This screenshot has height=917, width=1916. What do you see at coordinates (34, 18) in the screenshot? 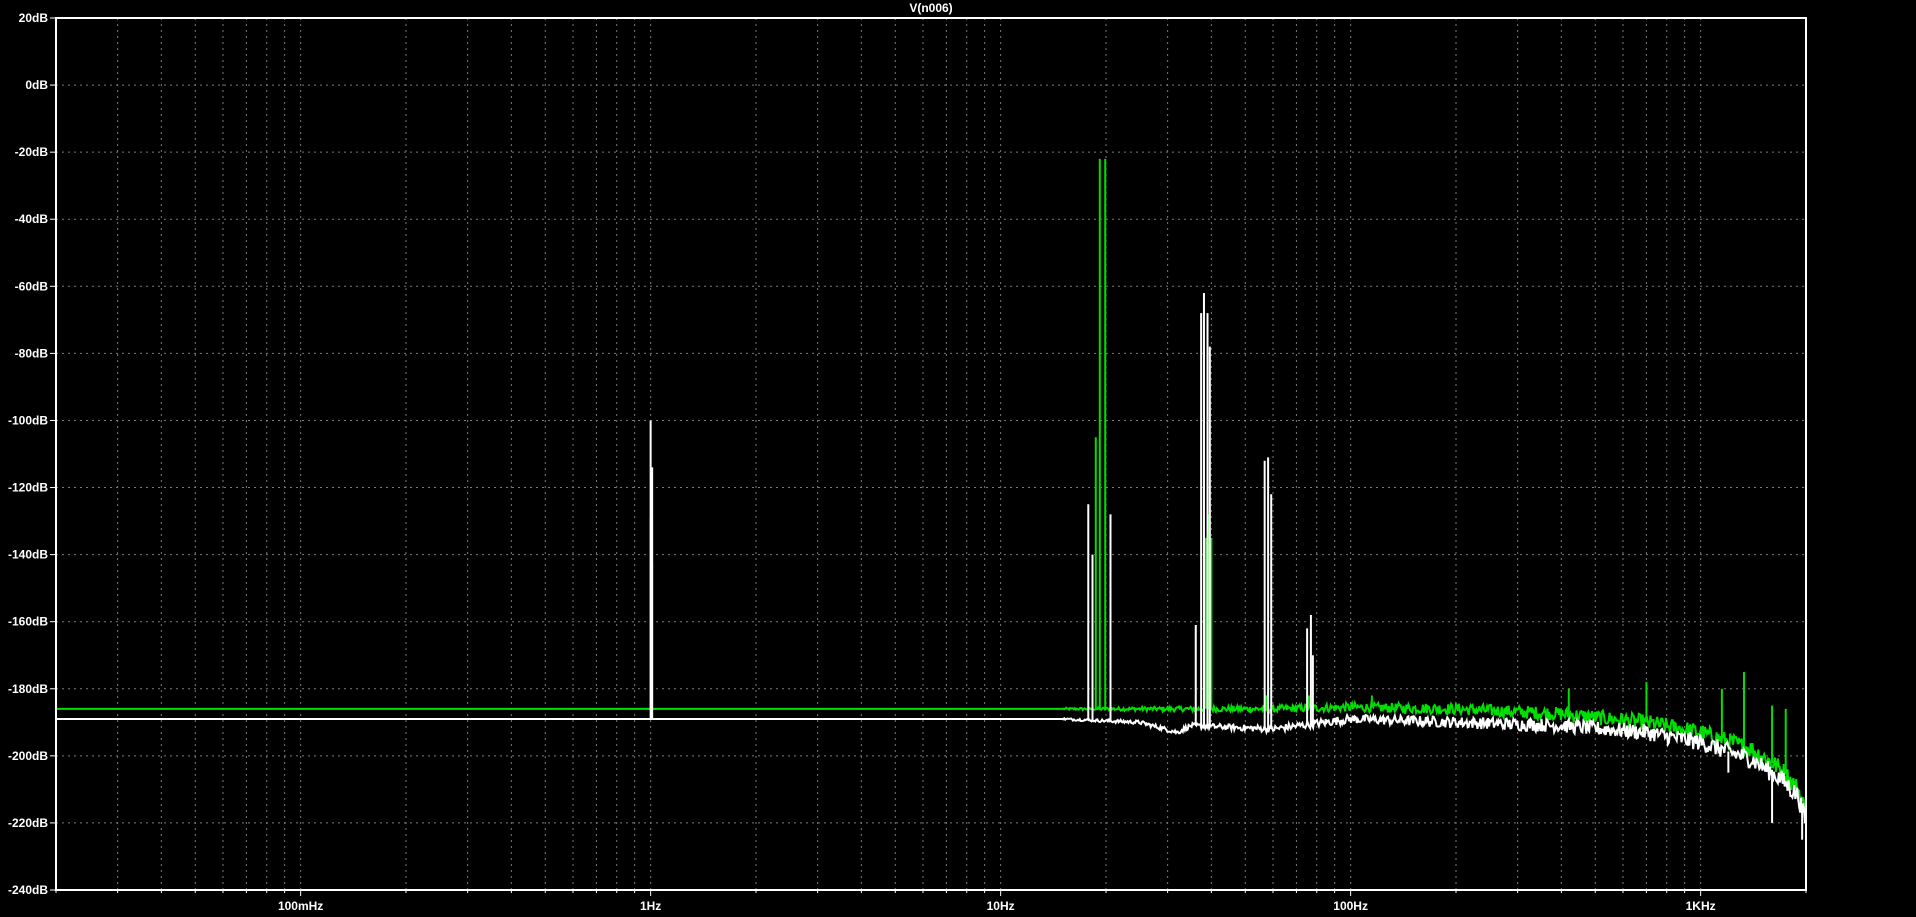
I see `y-tick-label: 20dB` at bounding box center [34, 18].